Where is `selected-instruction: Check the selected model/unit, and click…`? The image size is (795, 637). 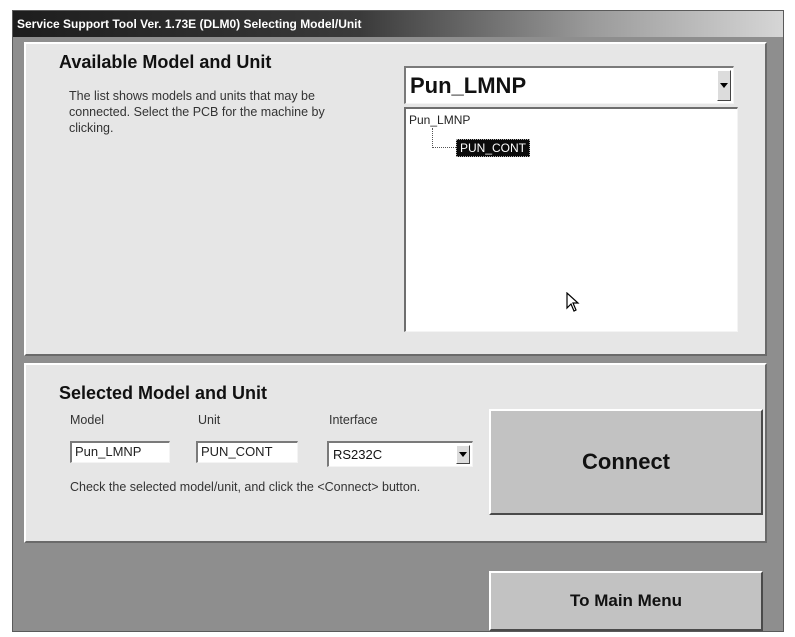
selected-instruction: Check the selected model/unit, and click… is located at coordinates (245, 487).